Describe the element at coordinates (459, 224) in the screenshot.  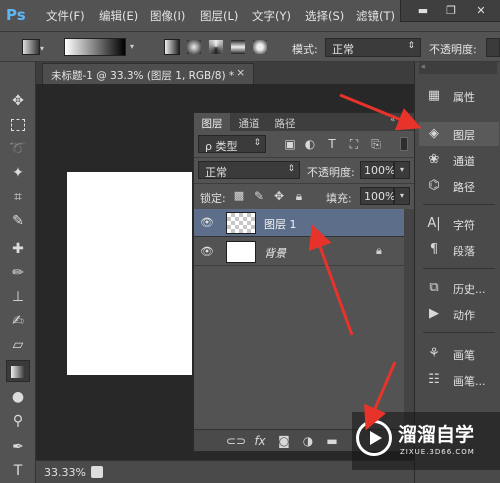
I see `dock-item-character: A| 字符` at that location.